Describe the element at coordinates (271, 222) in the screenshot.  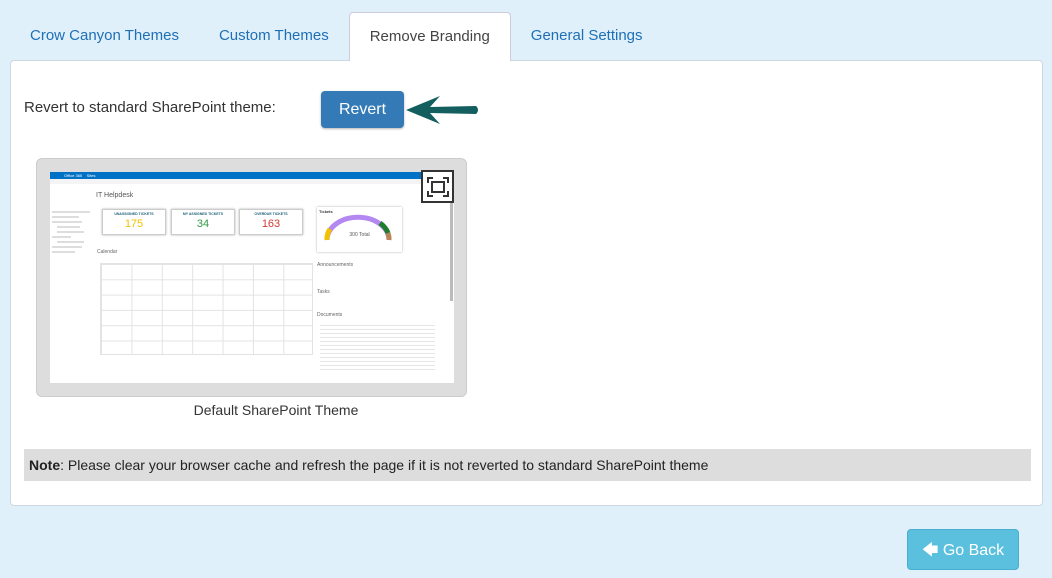
I see `preview-tile-overdue: OVERDUE TICKETS 163` at that location.